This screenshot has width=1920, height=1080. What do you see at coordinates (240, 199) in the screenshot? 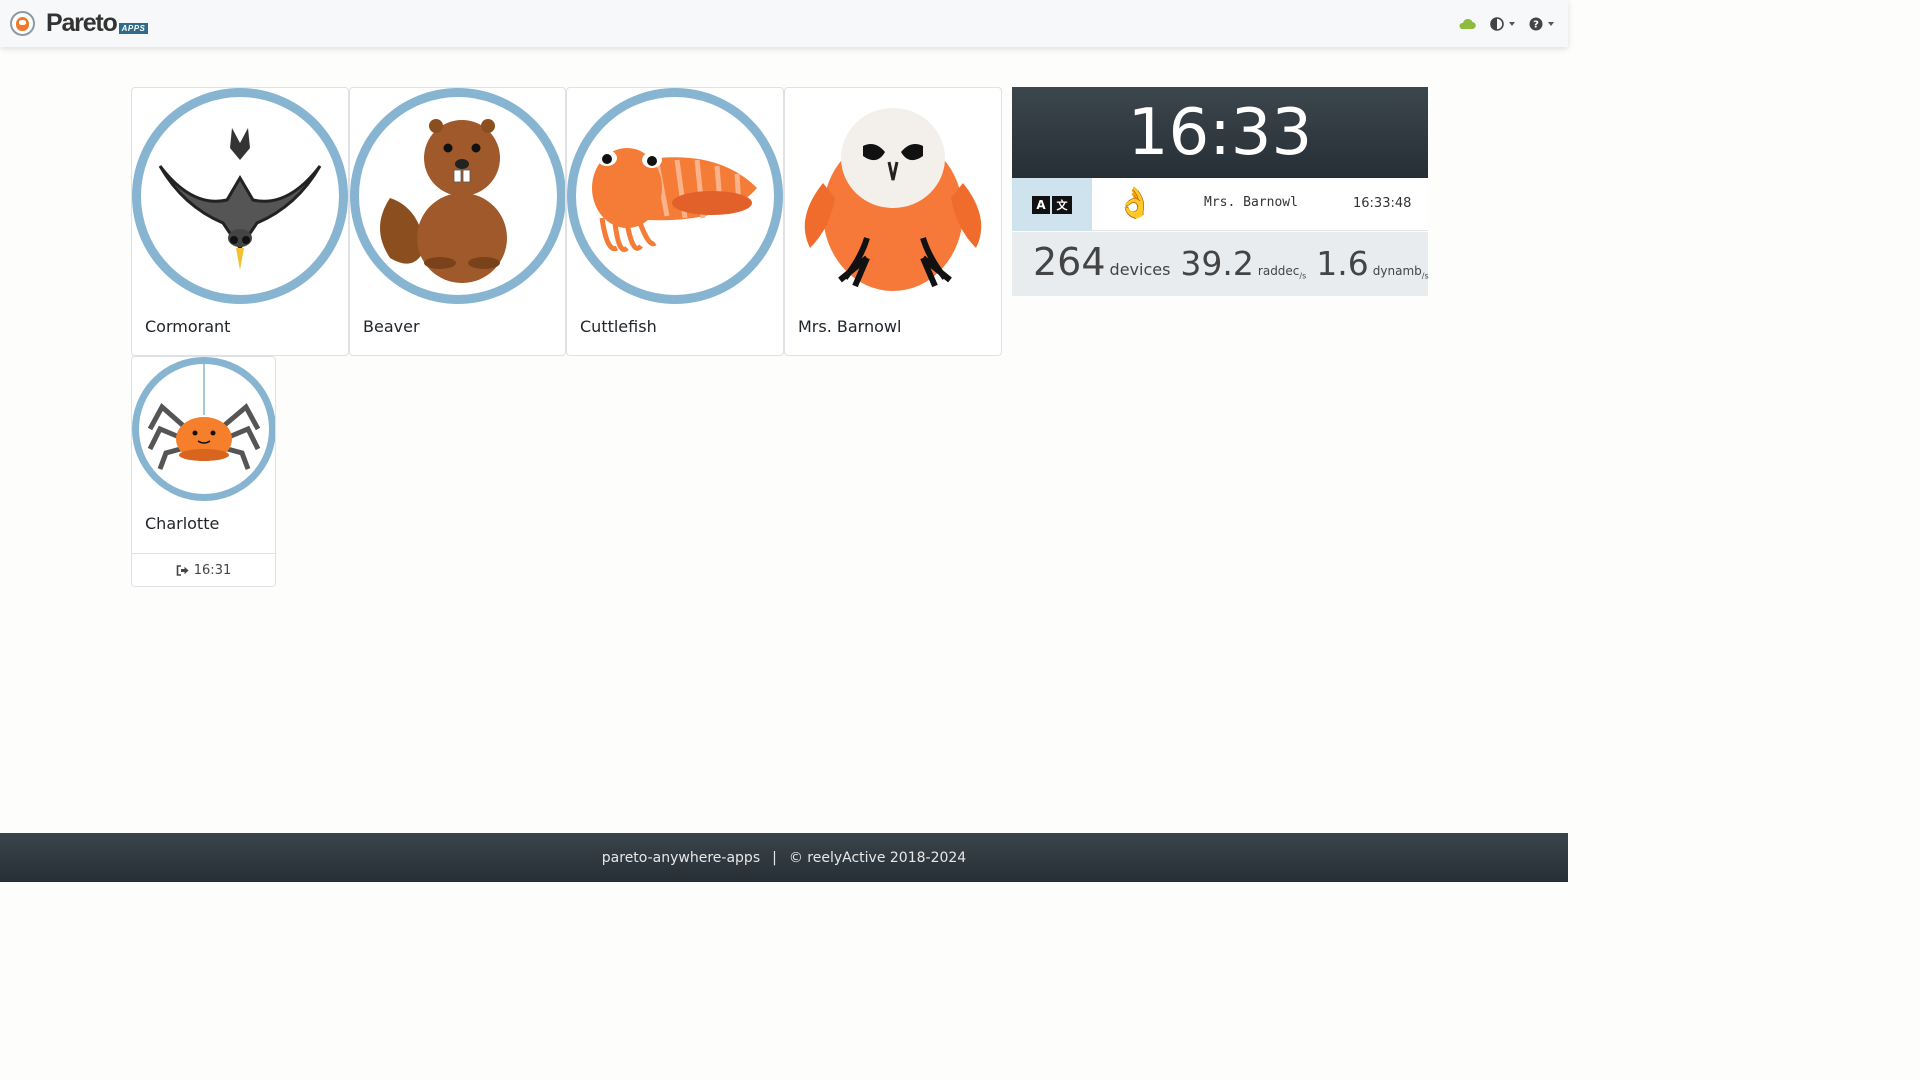
I see `cormorant-image` at bounding box center [240, 199].